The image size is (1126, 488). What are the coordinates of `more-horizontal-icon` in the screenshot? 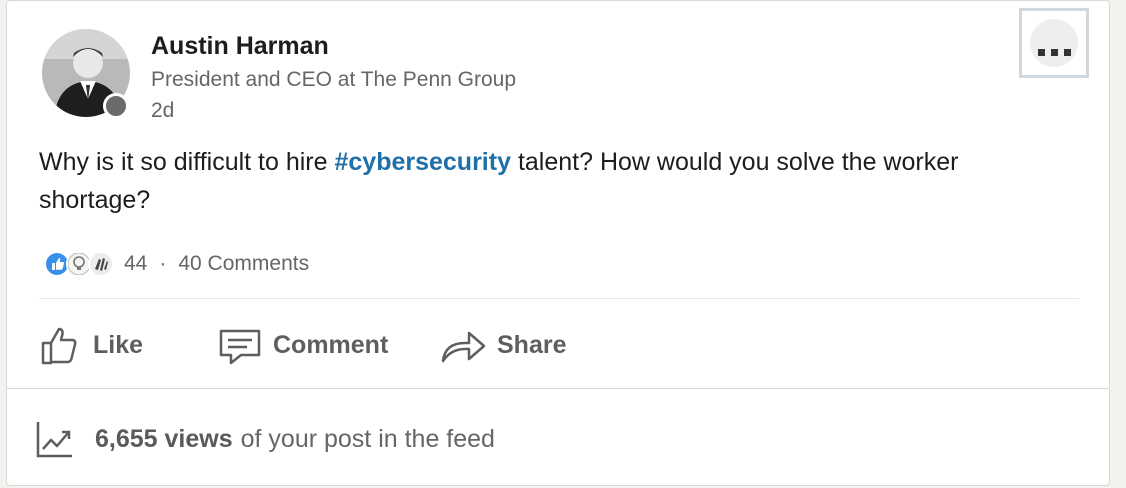 It's located at (1054, 43).